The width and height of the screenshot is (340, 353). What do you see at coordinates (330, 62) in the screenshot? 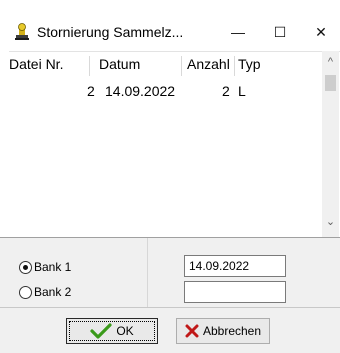
I see `scroll-up-icon: ^` at bounding box center [330, 62].